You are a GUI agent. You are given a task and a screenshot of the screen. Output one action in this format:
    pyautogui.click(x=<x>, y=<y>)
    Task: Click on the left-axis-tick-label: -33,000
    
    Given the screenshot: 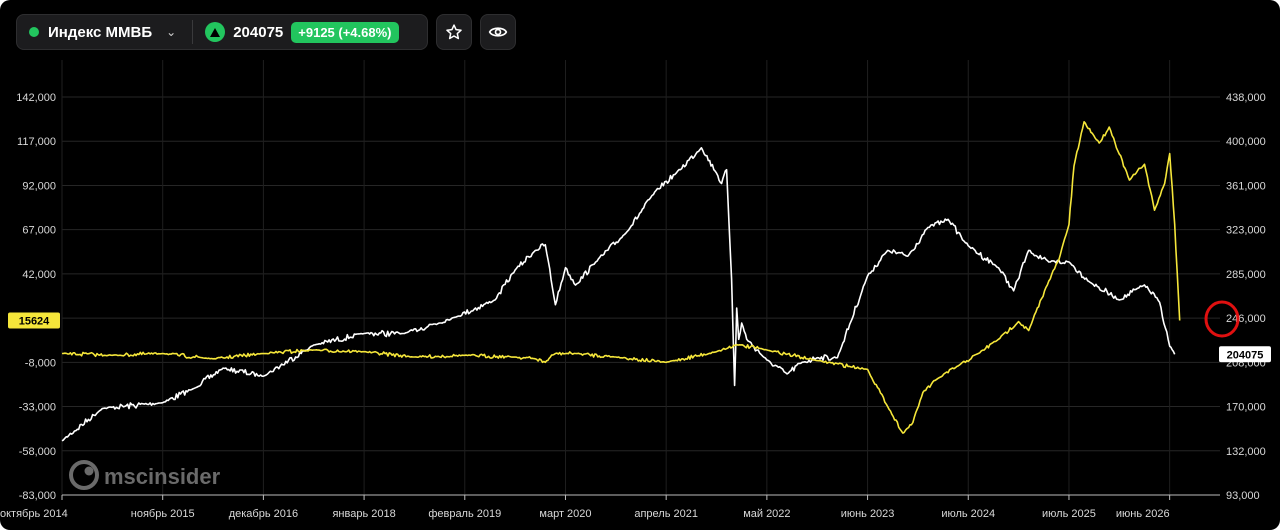 What is the action you would take?
    pyautogui.click(x=37, y=408)
    